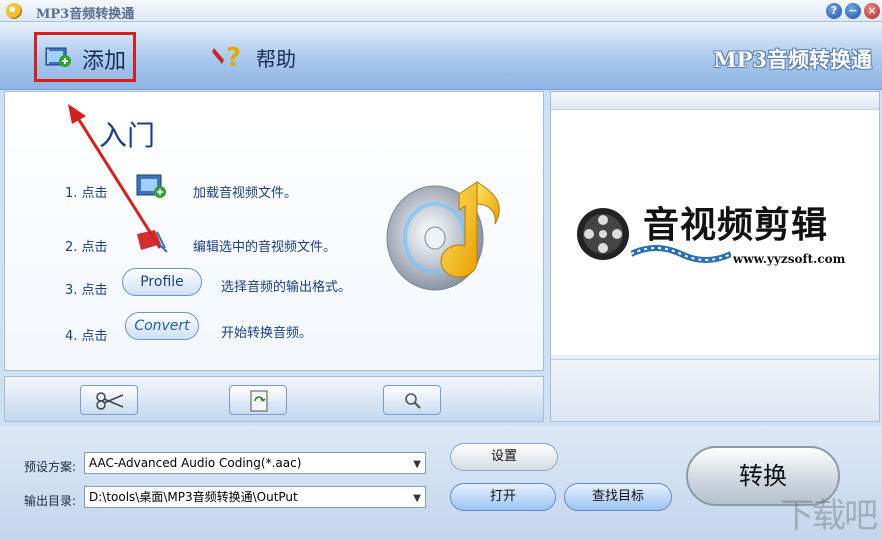  Describe the element at coordinates (872, 11) in the screenshot. I see `close-button: ×` at that location.